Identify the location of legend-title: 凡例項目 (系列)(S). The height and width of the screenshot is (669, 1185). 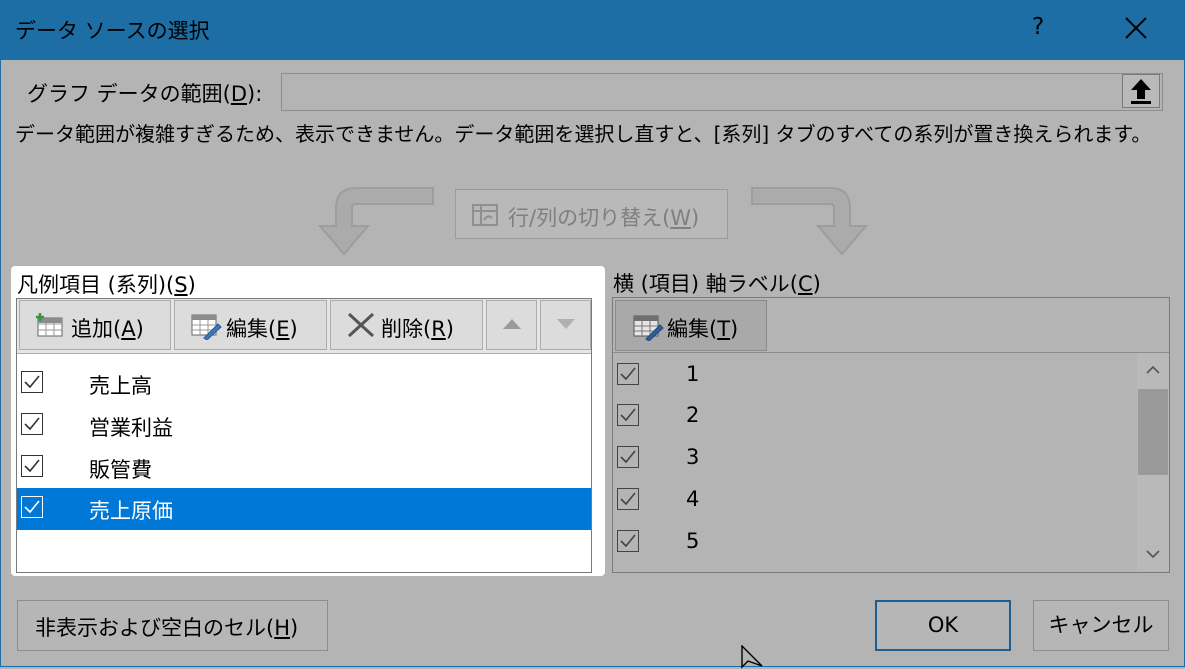
(106, 285).